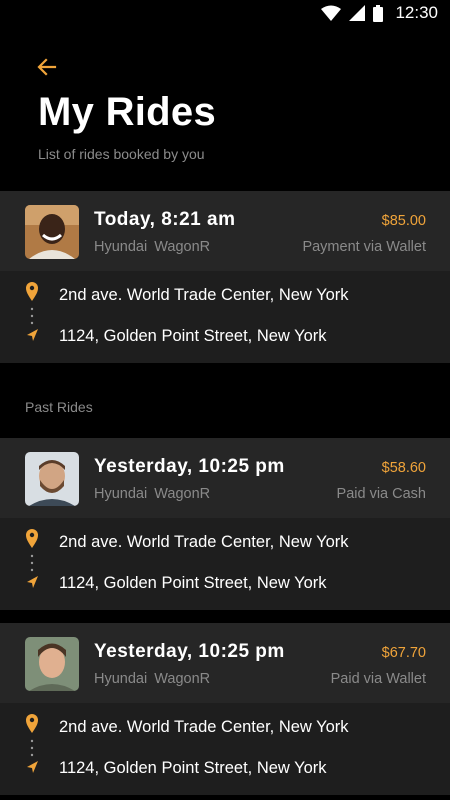 The width and height of the screenshot is (450, 800). I want to click on battery-icon, so click(378, 13).